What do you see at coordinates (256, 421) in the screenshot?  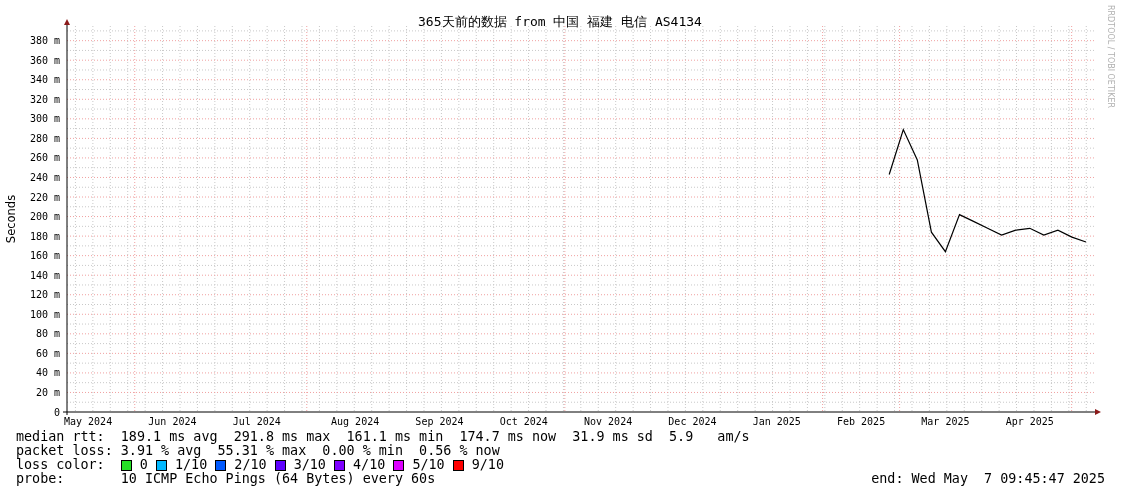 I see `axis-tick-label: Jul 2024` at bounding box center [256, 421].